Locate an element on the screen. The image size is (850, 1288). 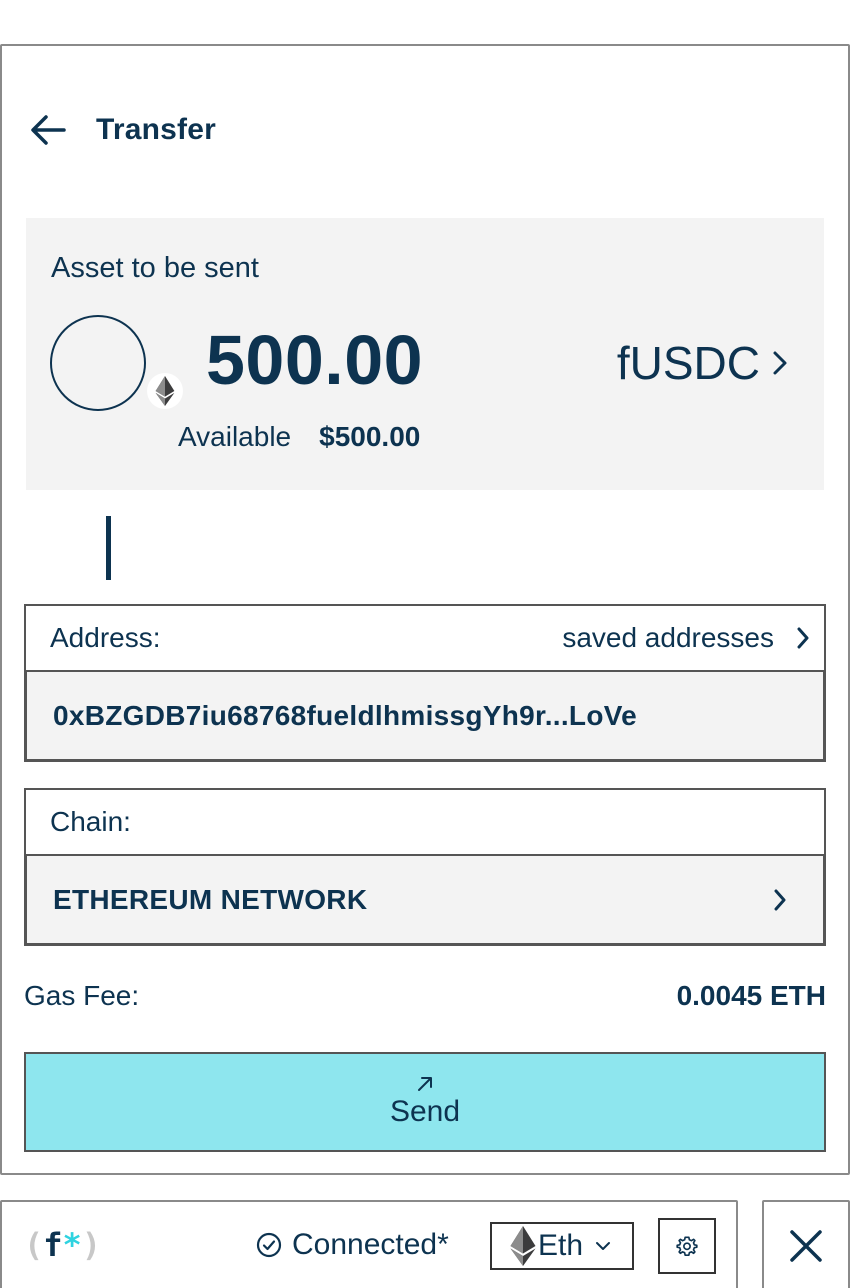
close-button is located at coordinates (806, 1244).